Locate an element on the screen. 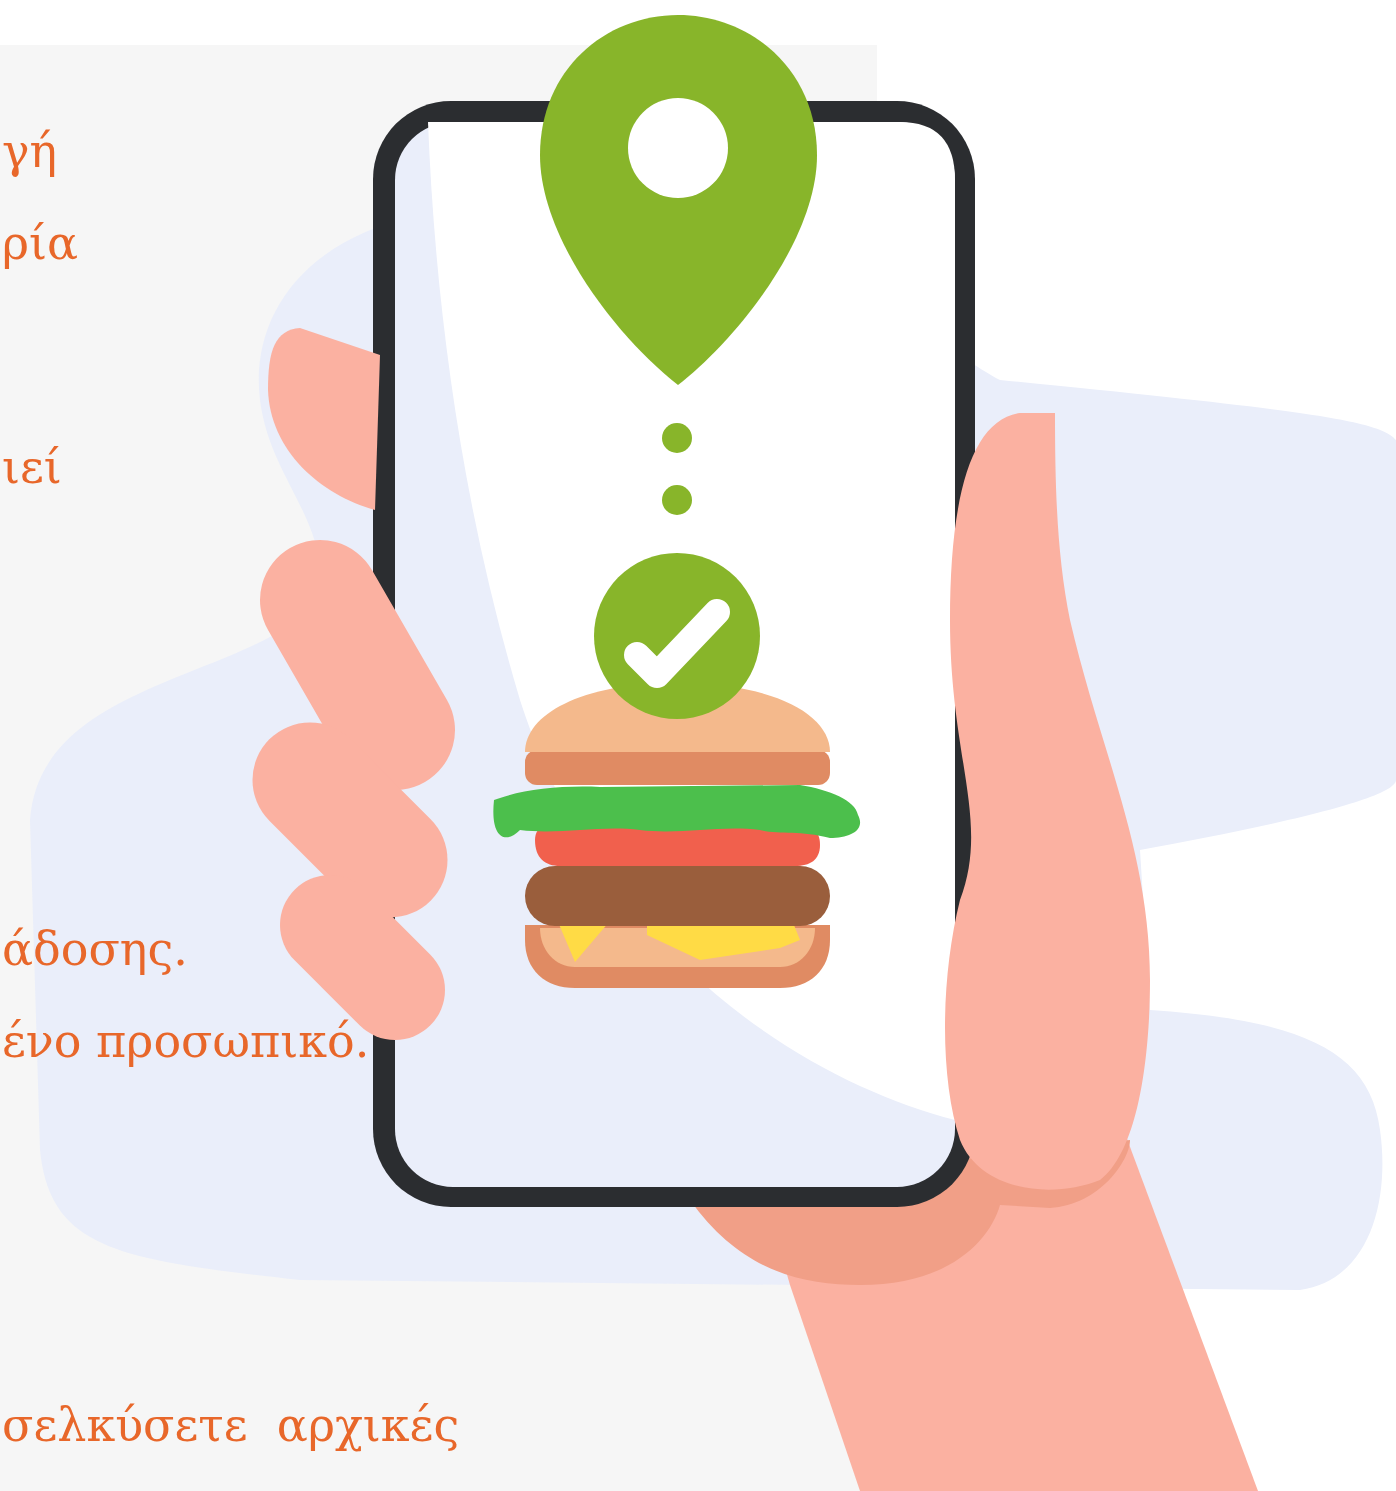 Image resolution: width=1396 pixels, height=1491 pixels. text-line: ρία is located at coordinates (40, 243).